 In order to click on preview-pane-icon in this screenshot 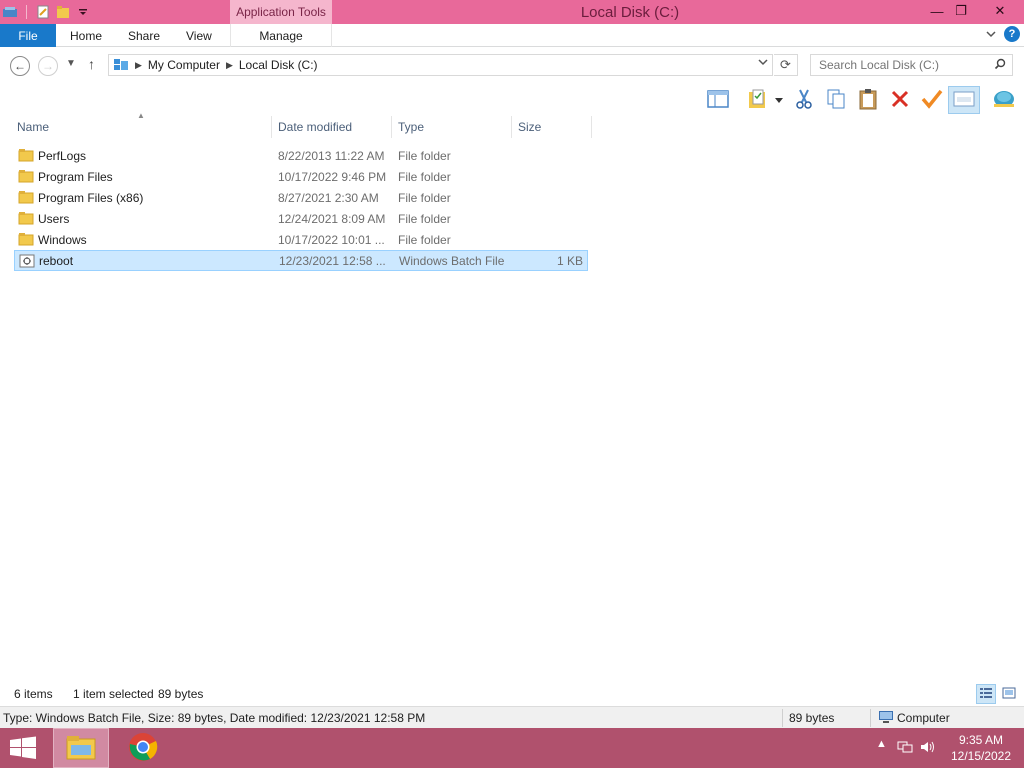, I will do `click(718, 100)`.